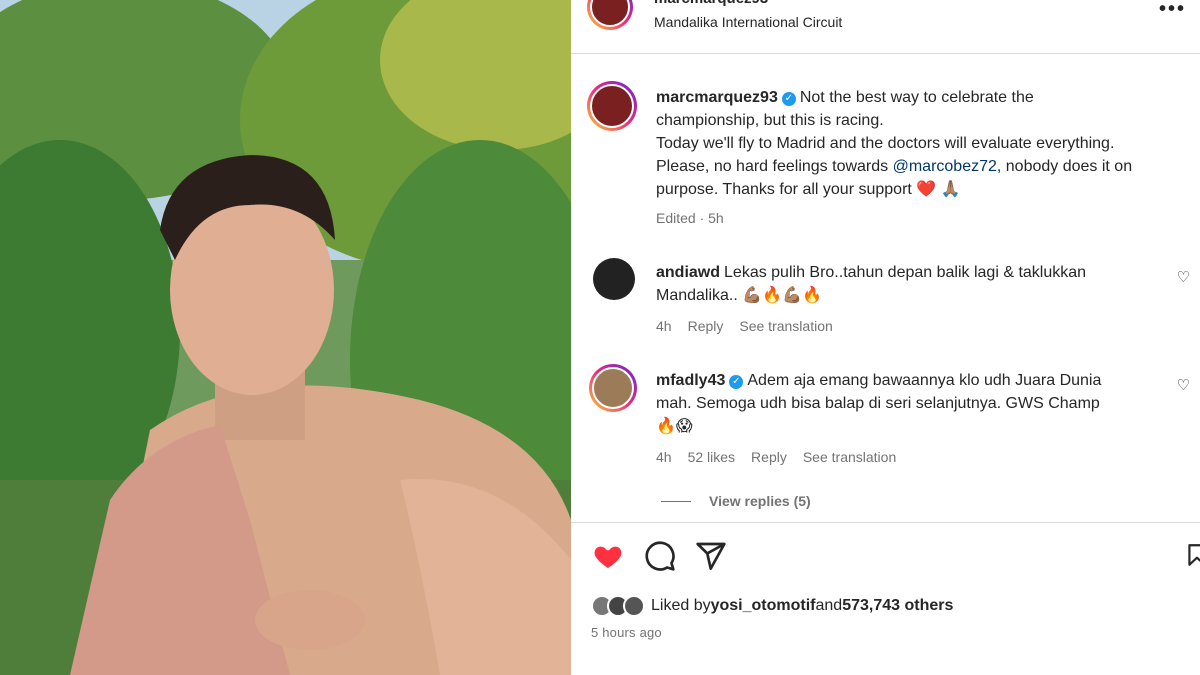 This screenshot has width=1200, height=675. I want to click on comment-username: mfadly43, so click(690, 380).